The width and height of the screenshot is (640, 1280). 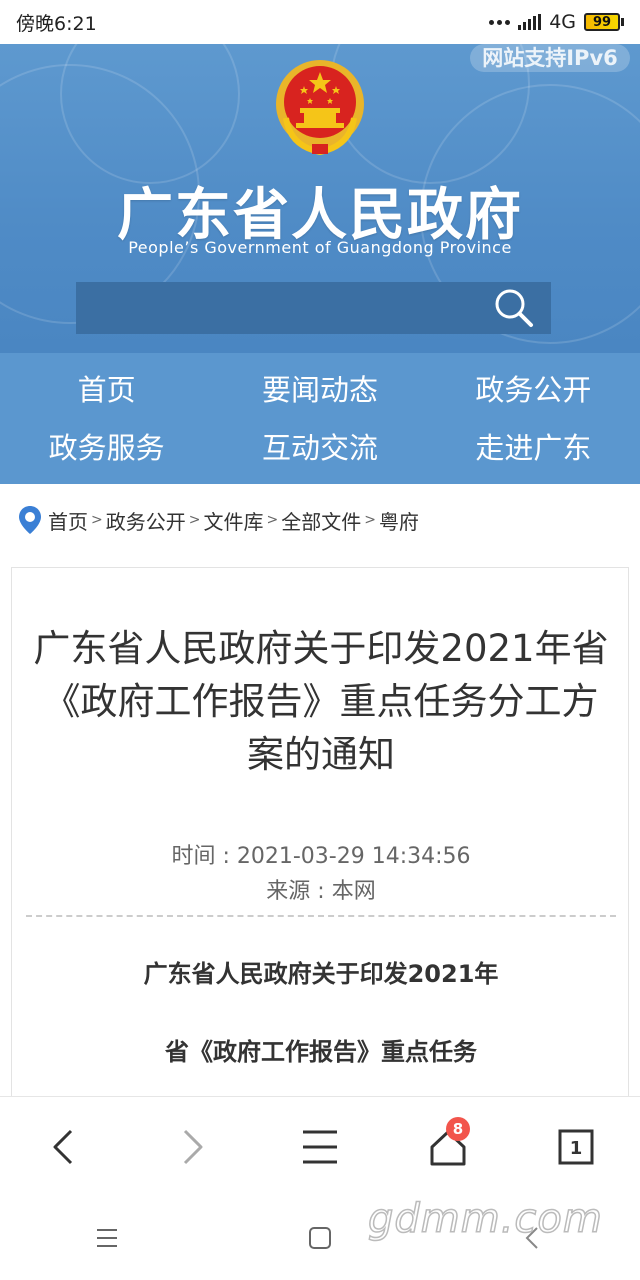 What do you see at coordinates (533, 448) in the screenshot?
I see `nav-item-about-guangdong: 走进广东` at bounding box center [533, 448].